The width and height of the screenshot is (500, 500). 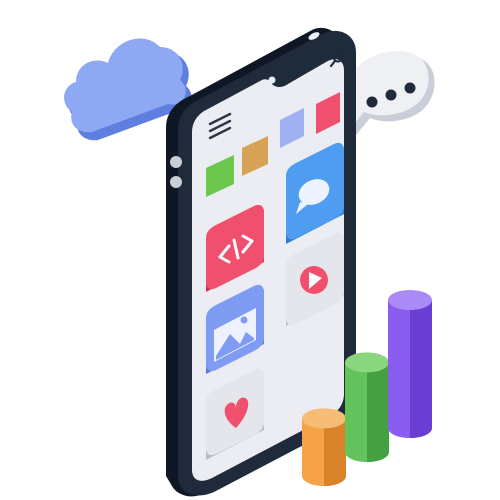 I want to click on volume-up-button, so click(x=176, y=162).